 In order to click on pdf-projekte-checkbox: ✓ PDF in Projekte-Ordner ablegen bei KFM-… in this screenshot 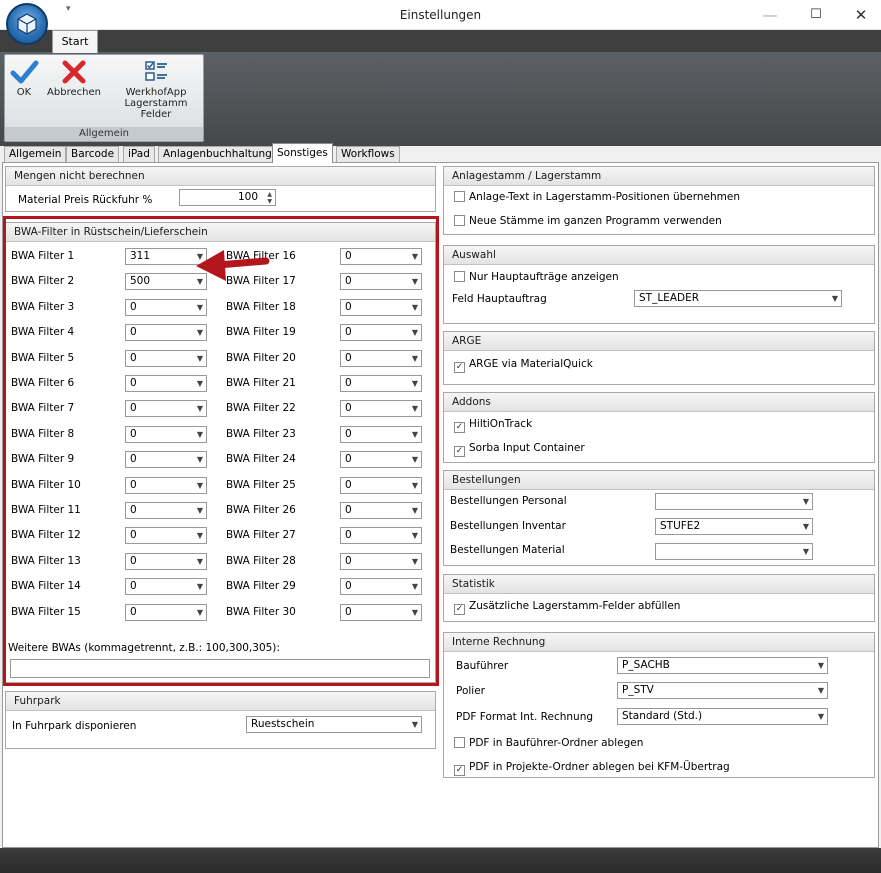, I will do `click(592, 768)`.